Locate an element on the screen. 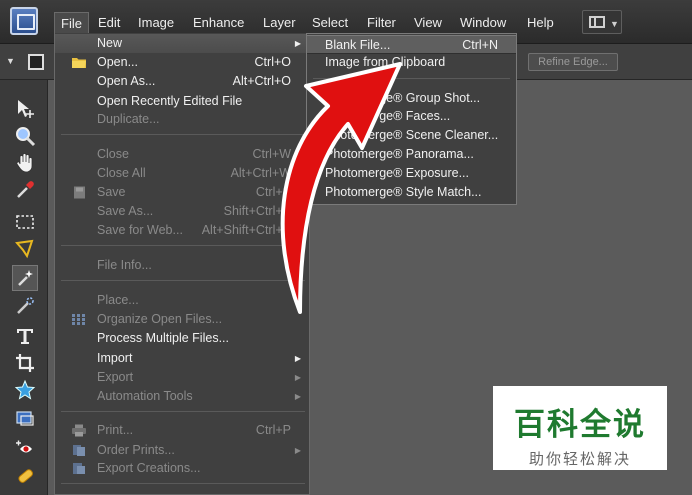 This screenshot has height=495, width=692. cookie-cutter-tool-icon is located at coordinates (25, 390).